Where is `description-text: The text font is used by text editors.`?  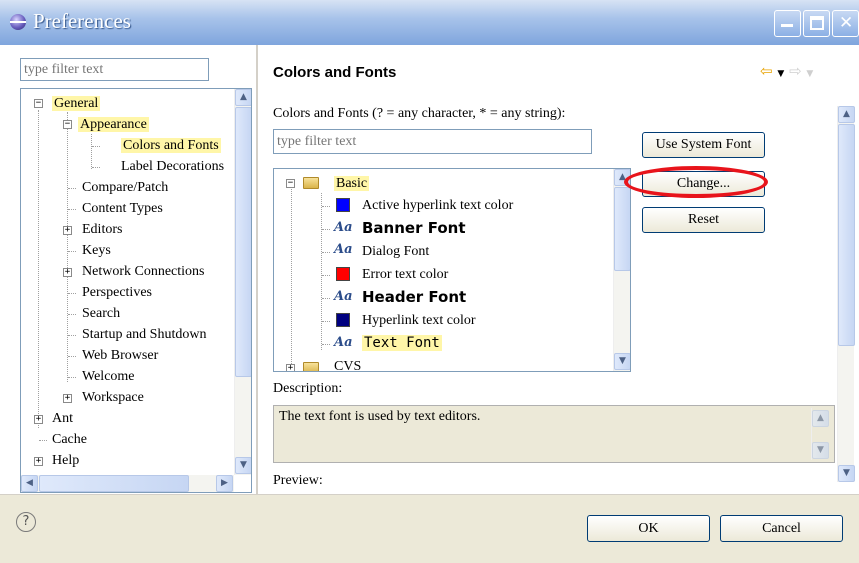
description-text: The text font is used by text editors. is located at coordinates (380, 416).